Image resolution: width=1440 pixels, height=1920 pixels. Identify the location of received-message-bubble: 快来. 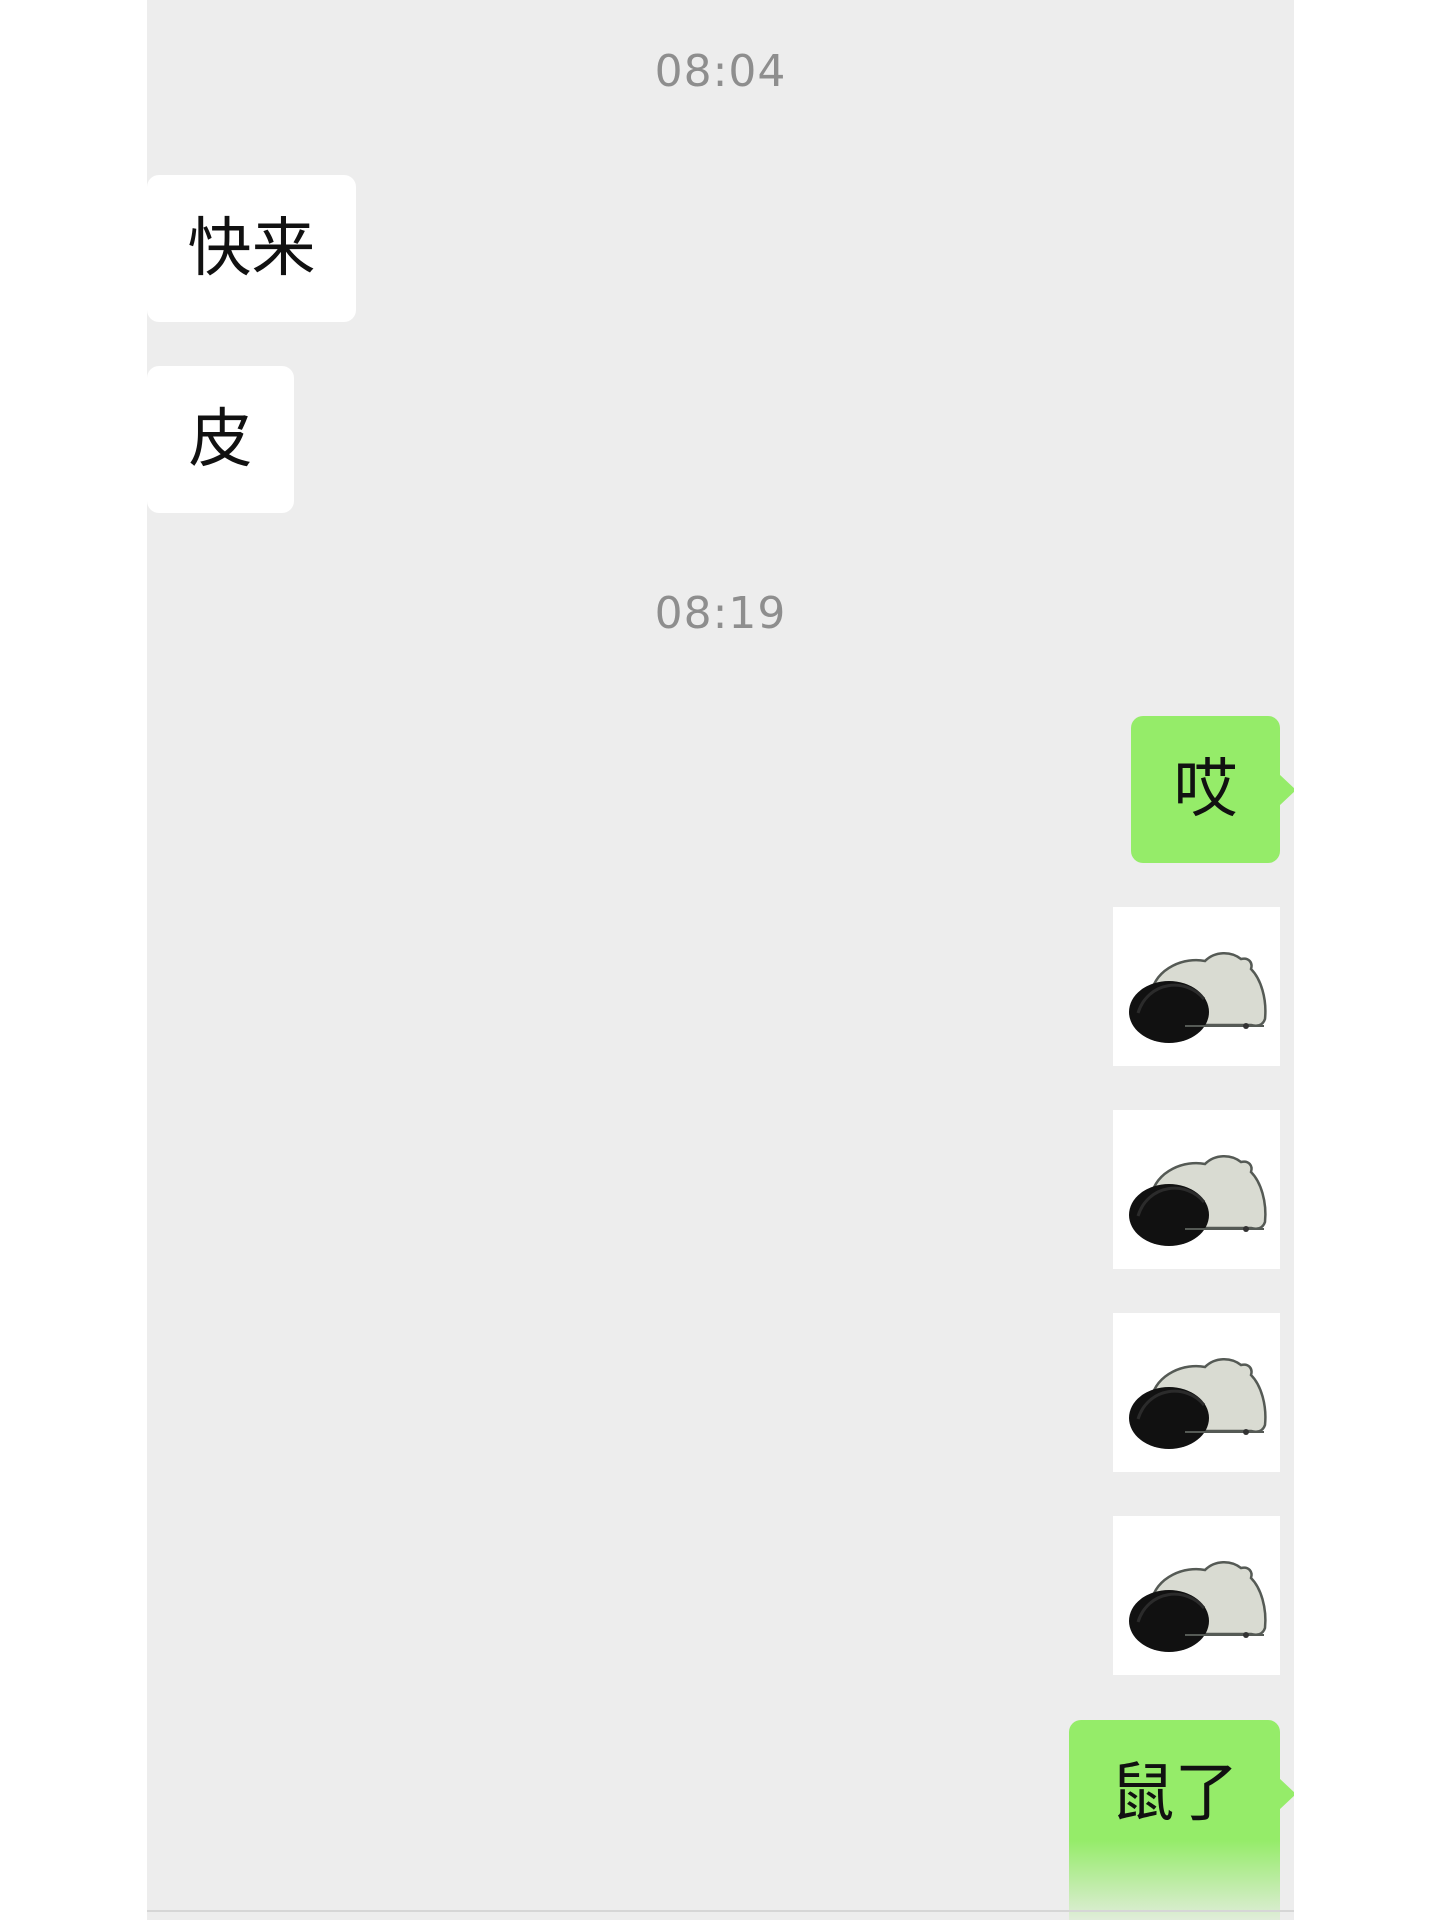
(251, 248).